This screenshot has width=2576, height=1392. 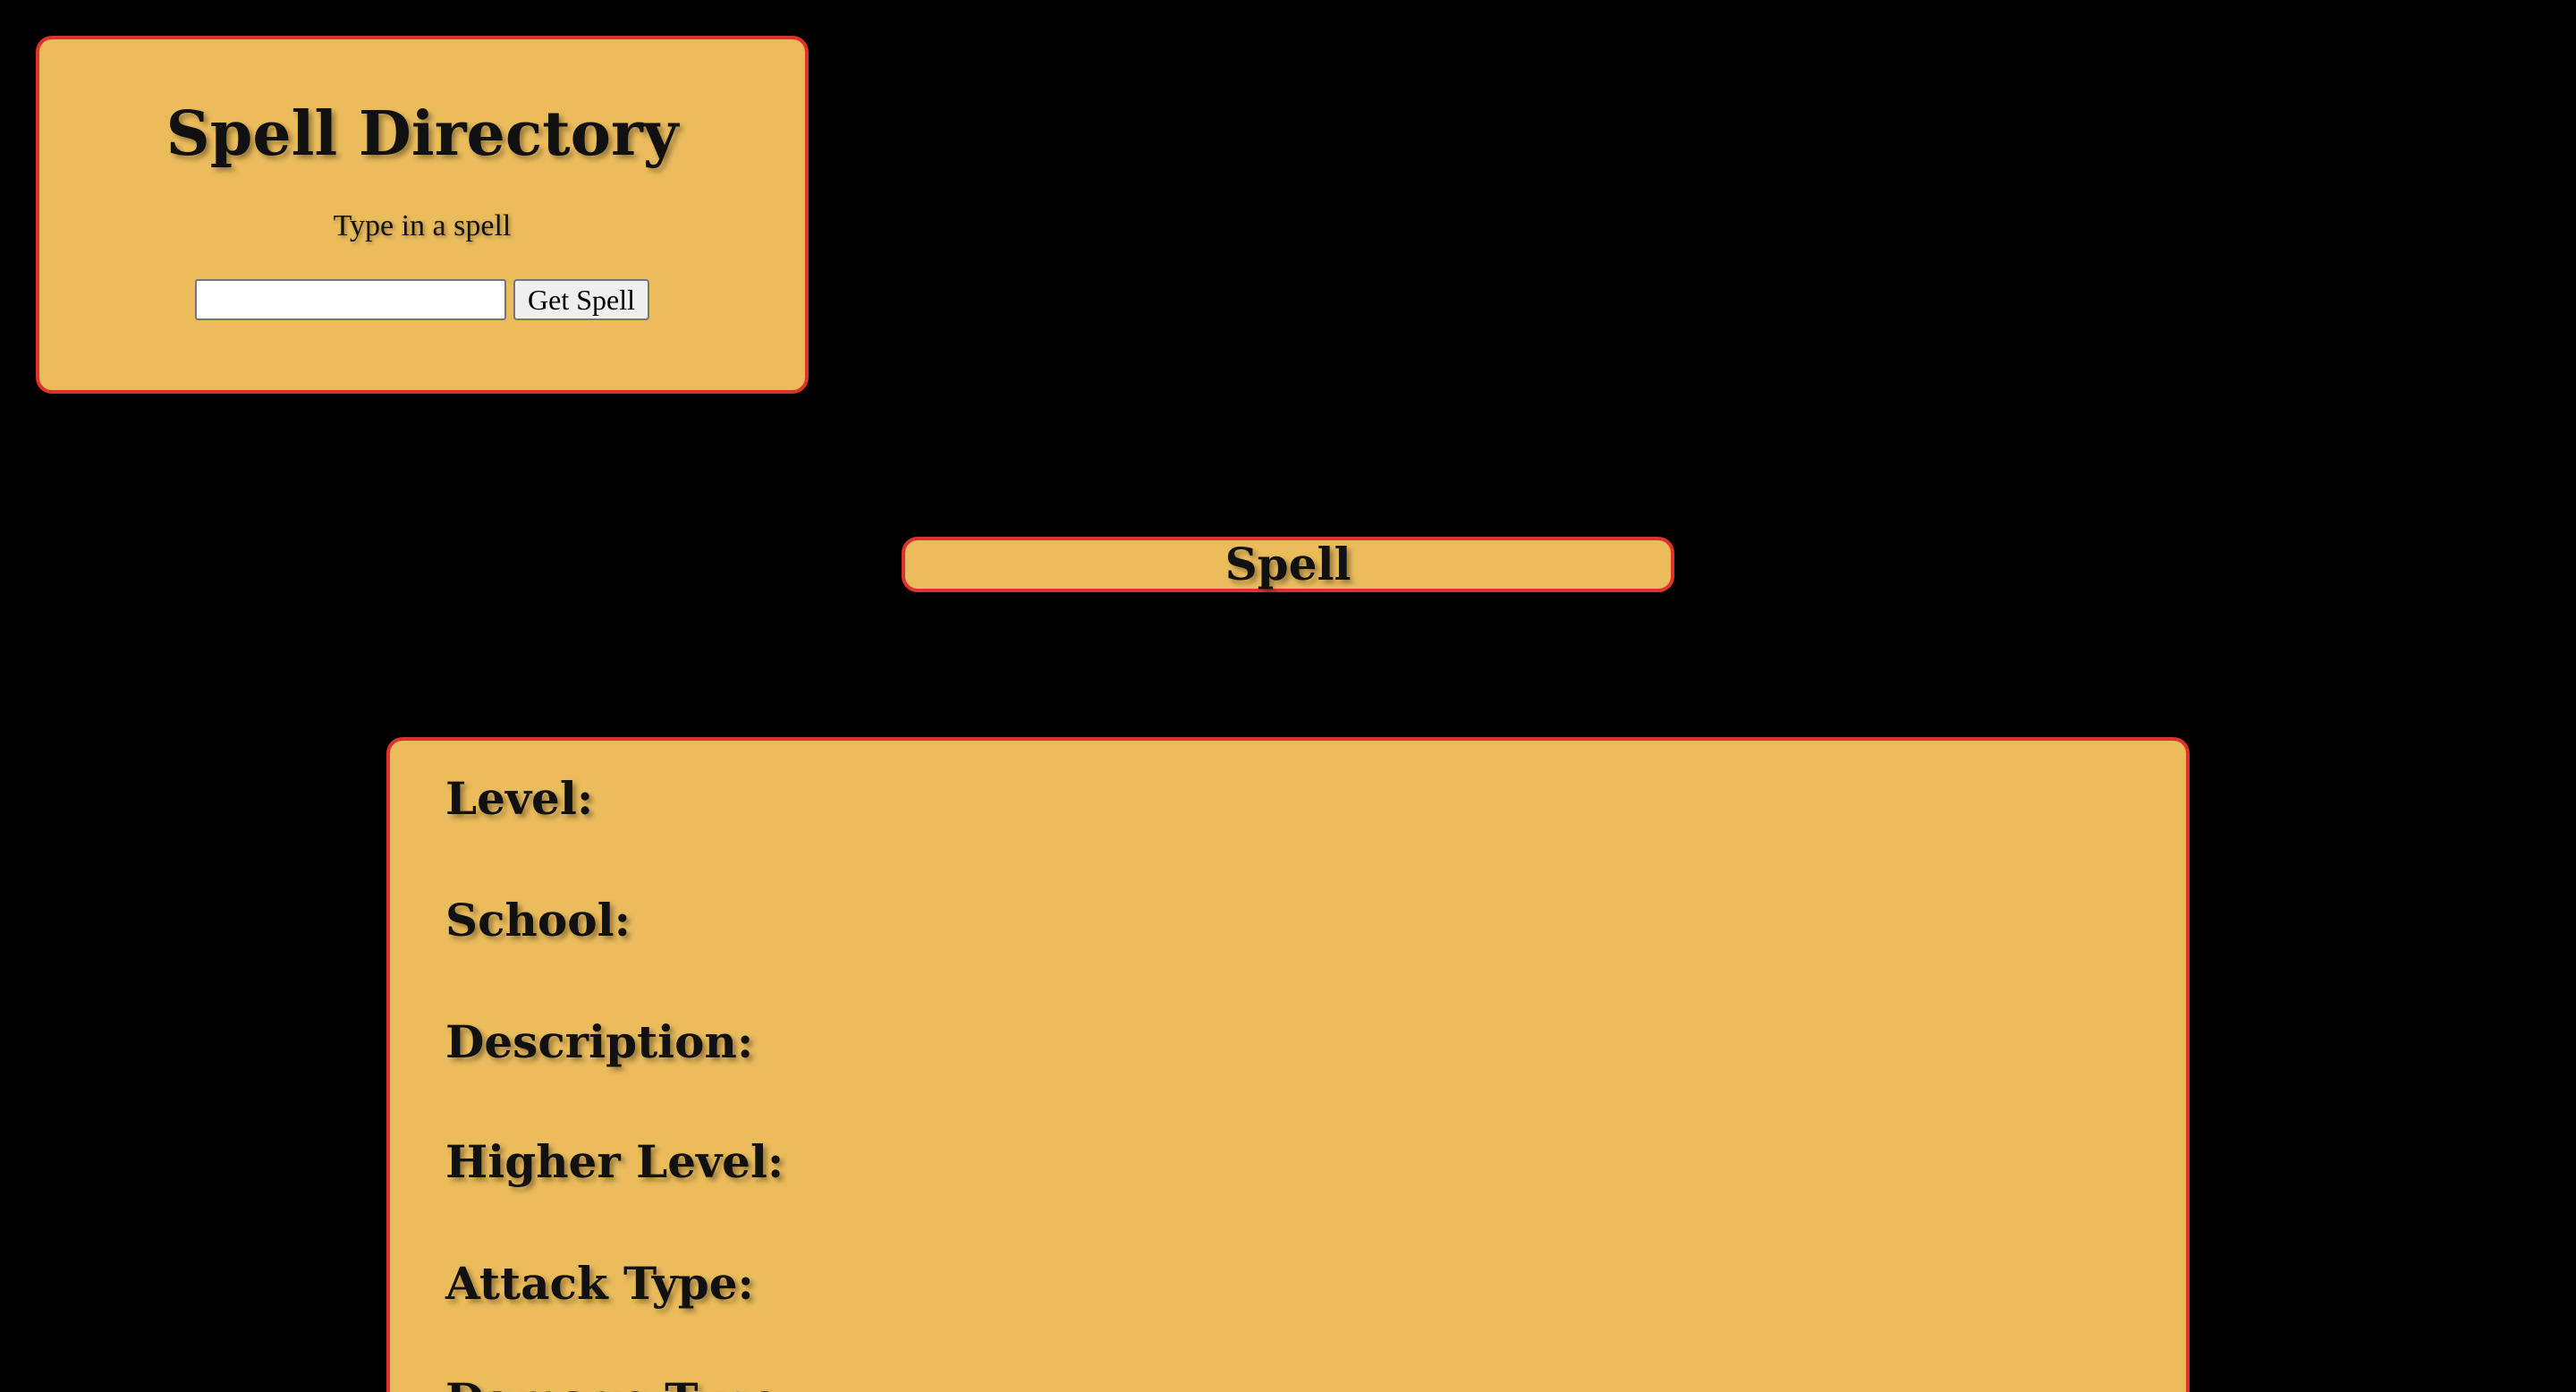 What do you see at coordinates (350, 299) in the screenshot?
I see `spell-search-input` at bounding box center [350, 299].